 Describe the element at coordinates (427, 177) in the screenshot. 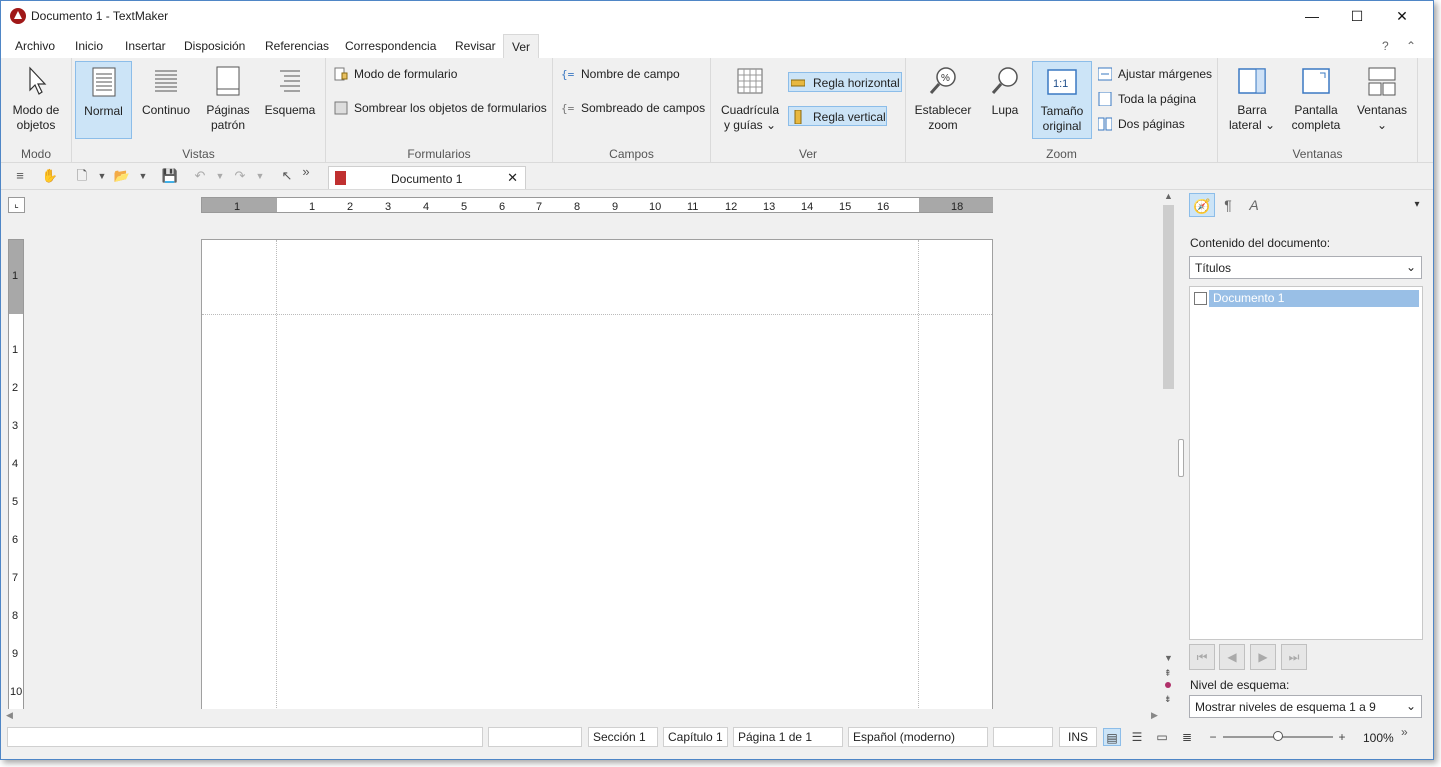

I see `document-tab: Documento 1 ✕` at that location.